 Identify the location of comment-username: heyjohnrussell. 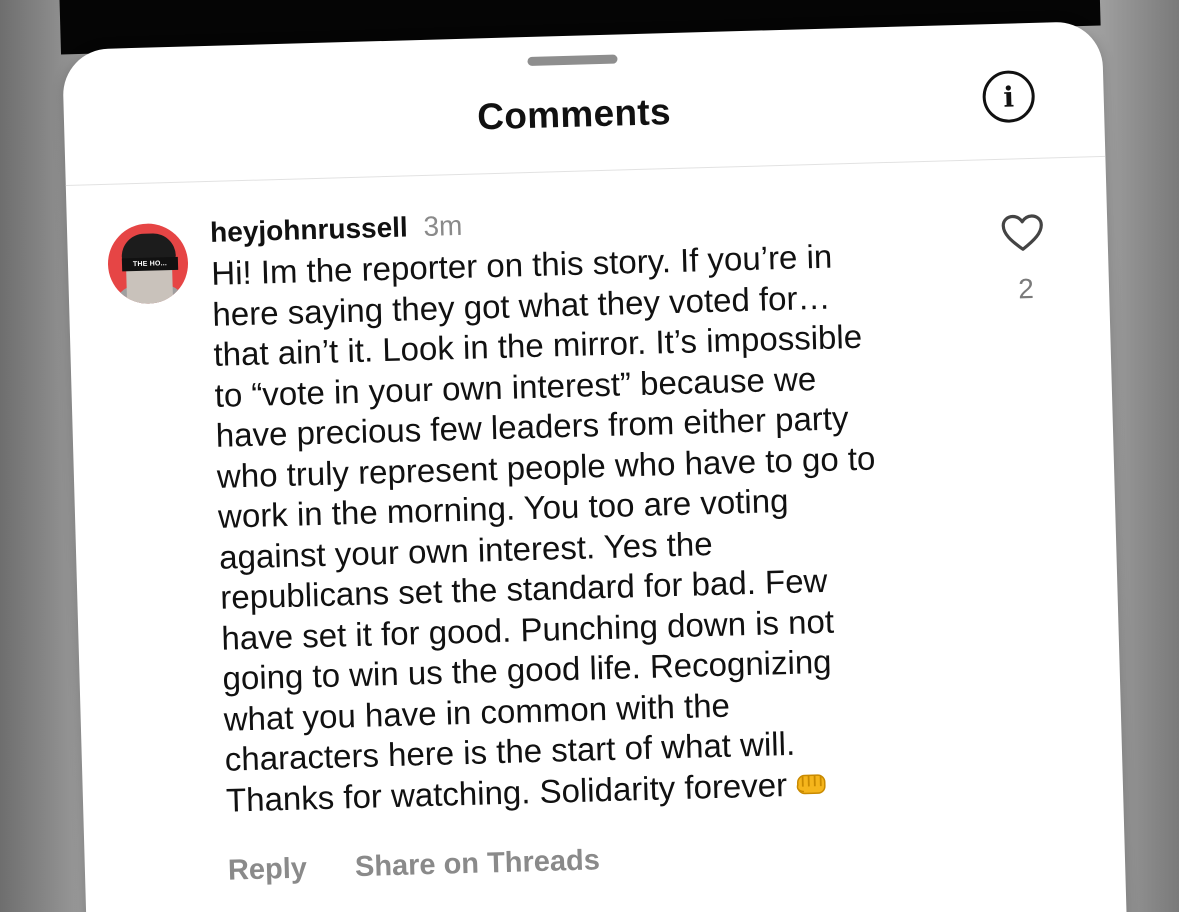
(309, 229).